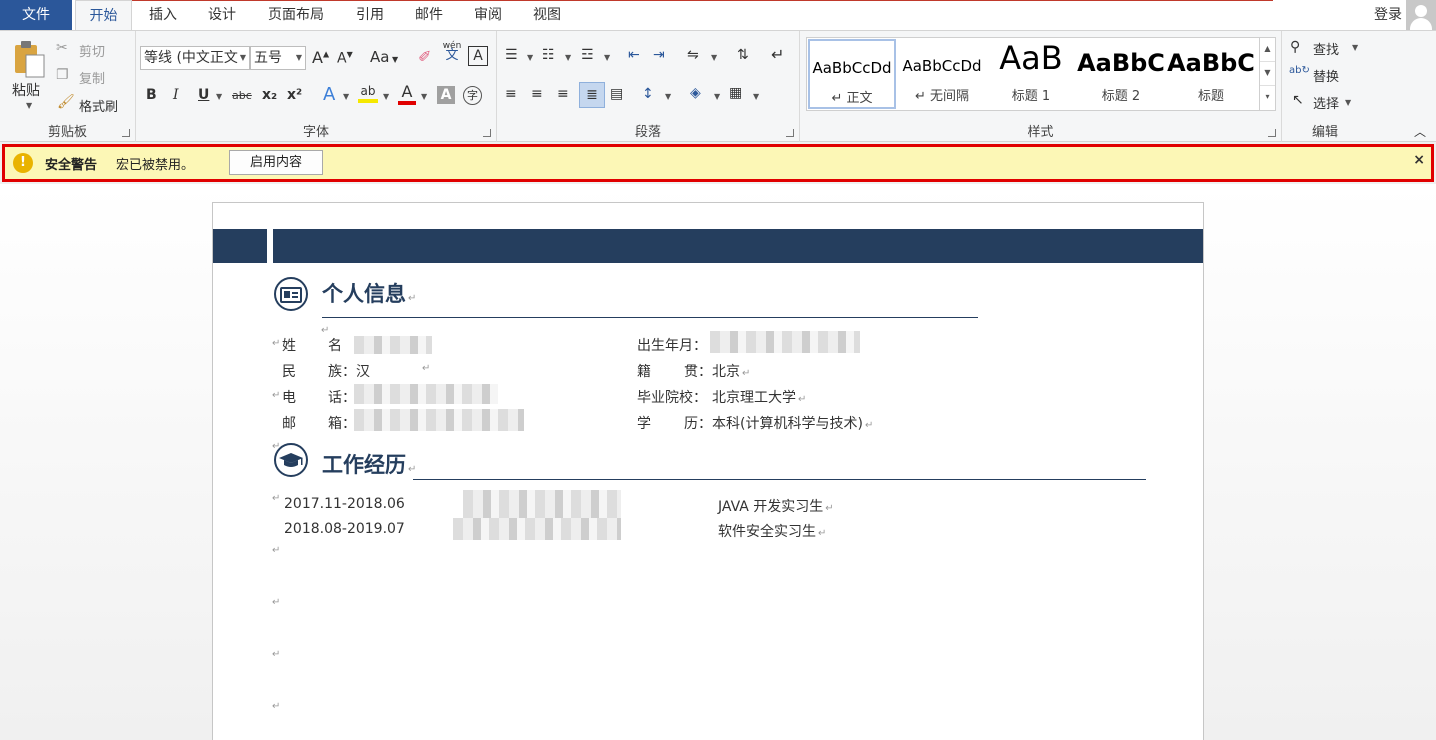  What do you see at coordinates (1298, 100) in the screenshot?
I see `select-icon: ↖` at bounding box center [1298, 100].